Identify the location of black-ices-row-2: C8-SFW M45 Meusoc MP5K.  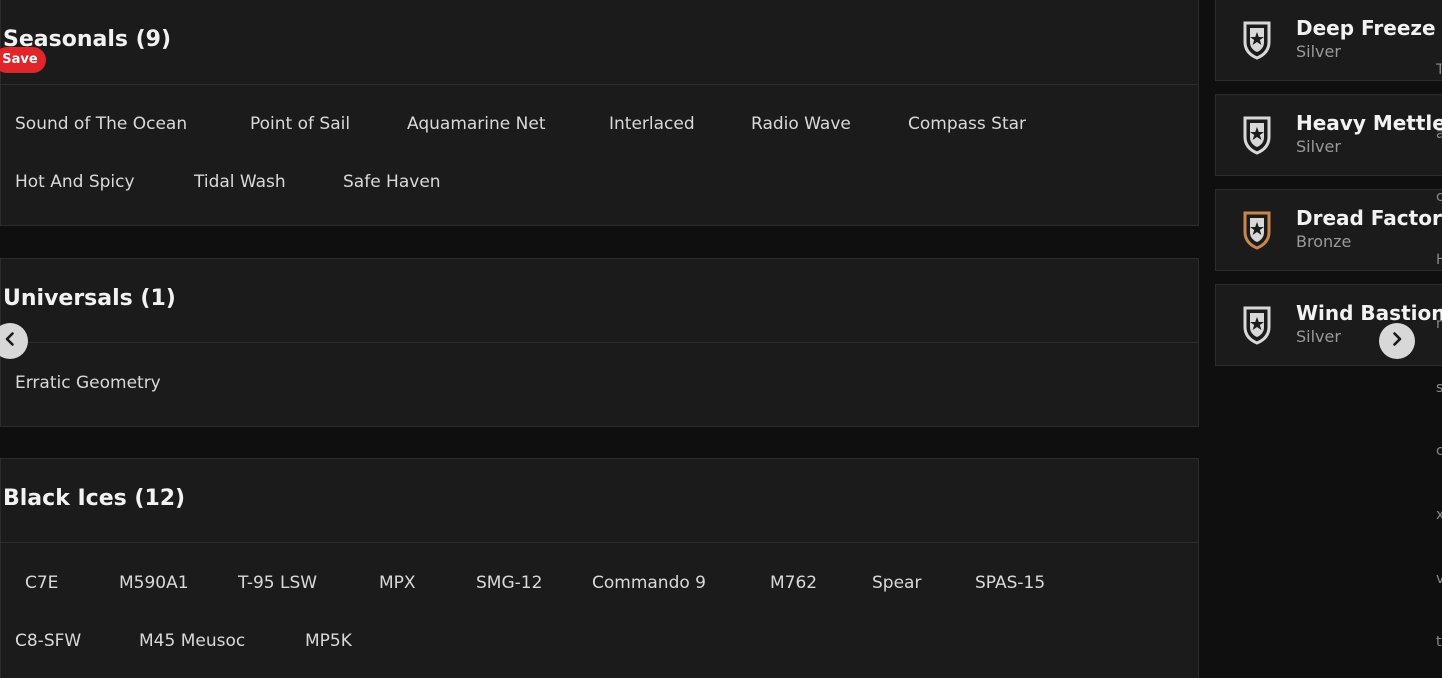
(599, 646).